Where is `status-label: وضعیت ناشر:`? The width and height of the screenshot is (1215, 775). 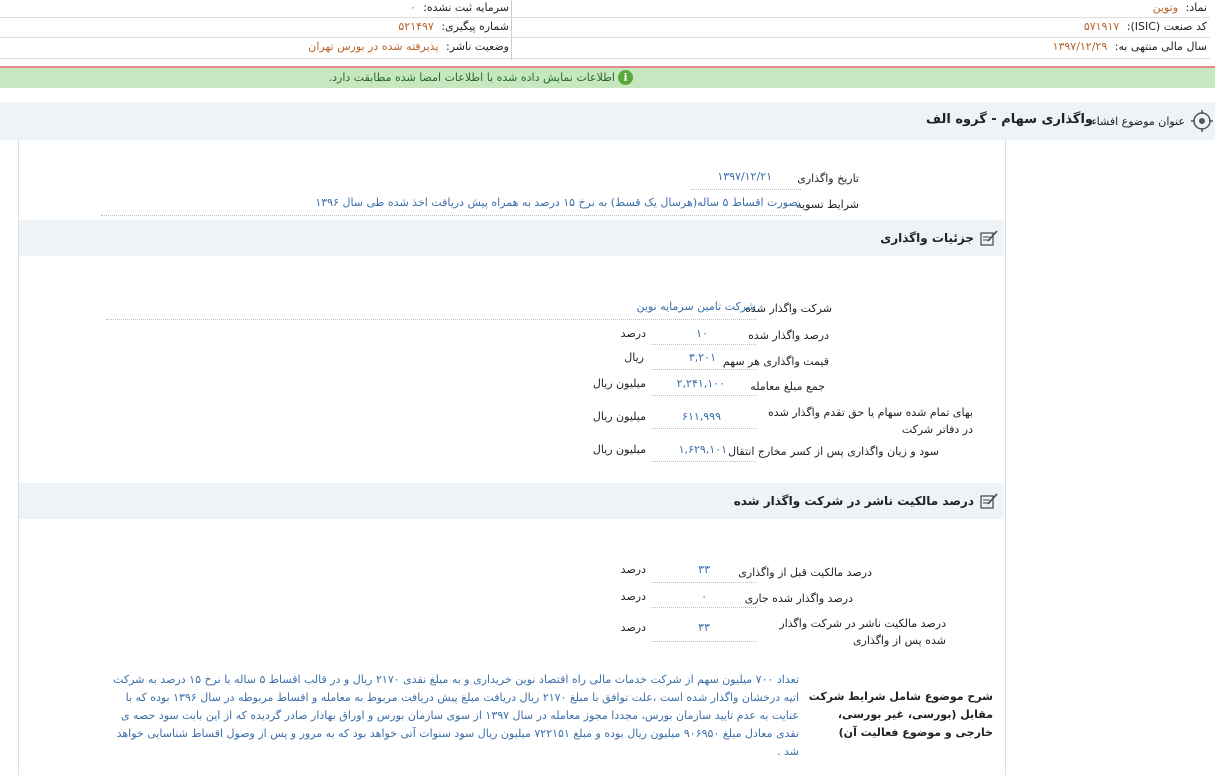 status-label: وضعیت ناشر: is located at coordinates (477, 46).